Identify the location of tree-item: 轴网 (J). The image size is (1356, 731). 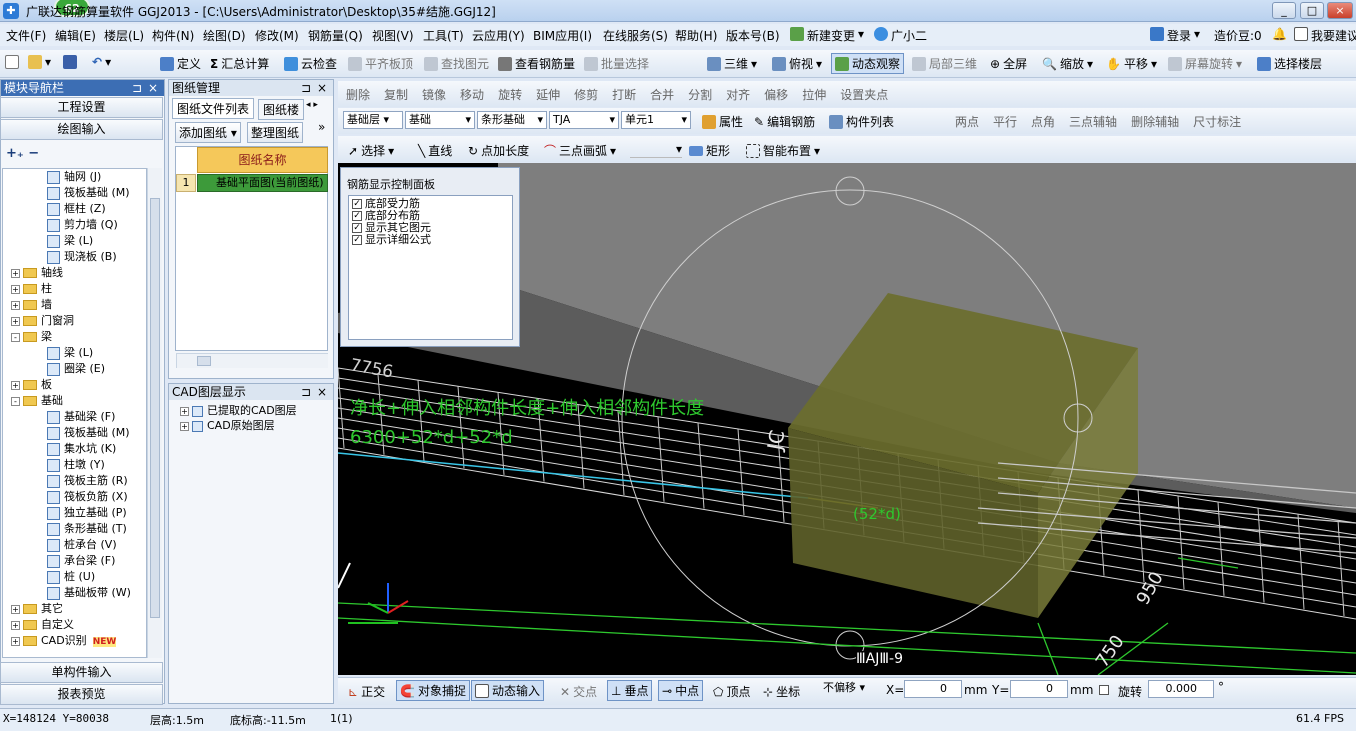
(74, 177).